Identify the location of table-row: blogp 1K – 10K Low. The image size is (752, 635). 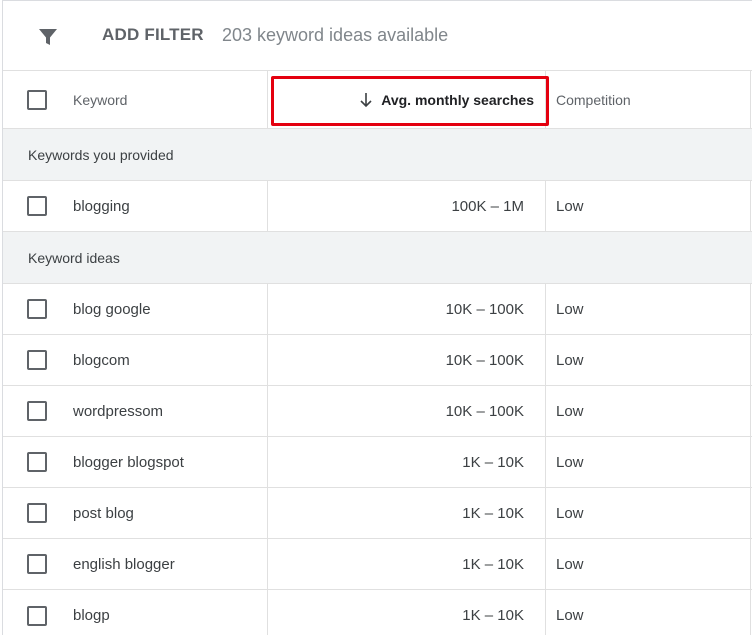
(377, 612).